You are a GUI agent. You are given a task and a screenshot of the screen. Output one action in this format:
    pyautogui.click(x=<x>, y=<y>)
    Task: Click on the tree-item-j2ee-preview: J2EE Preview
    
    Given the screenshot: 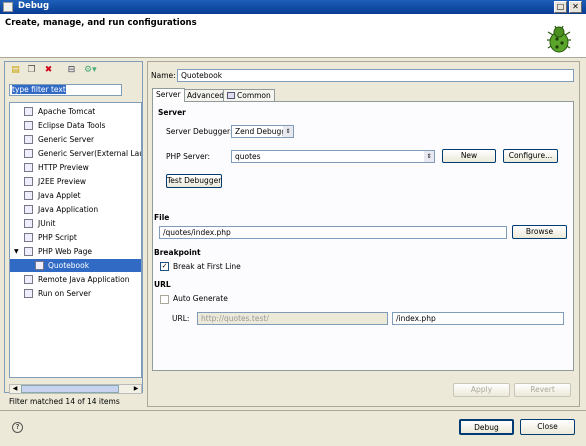 What is the action you would take?
    pyautogui.click(x=75, y=181)
    